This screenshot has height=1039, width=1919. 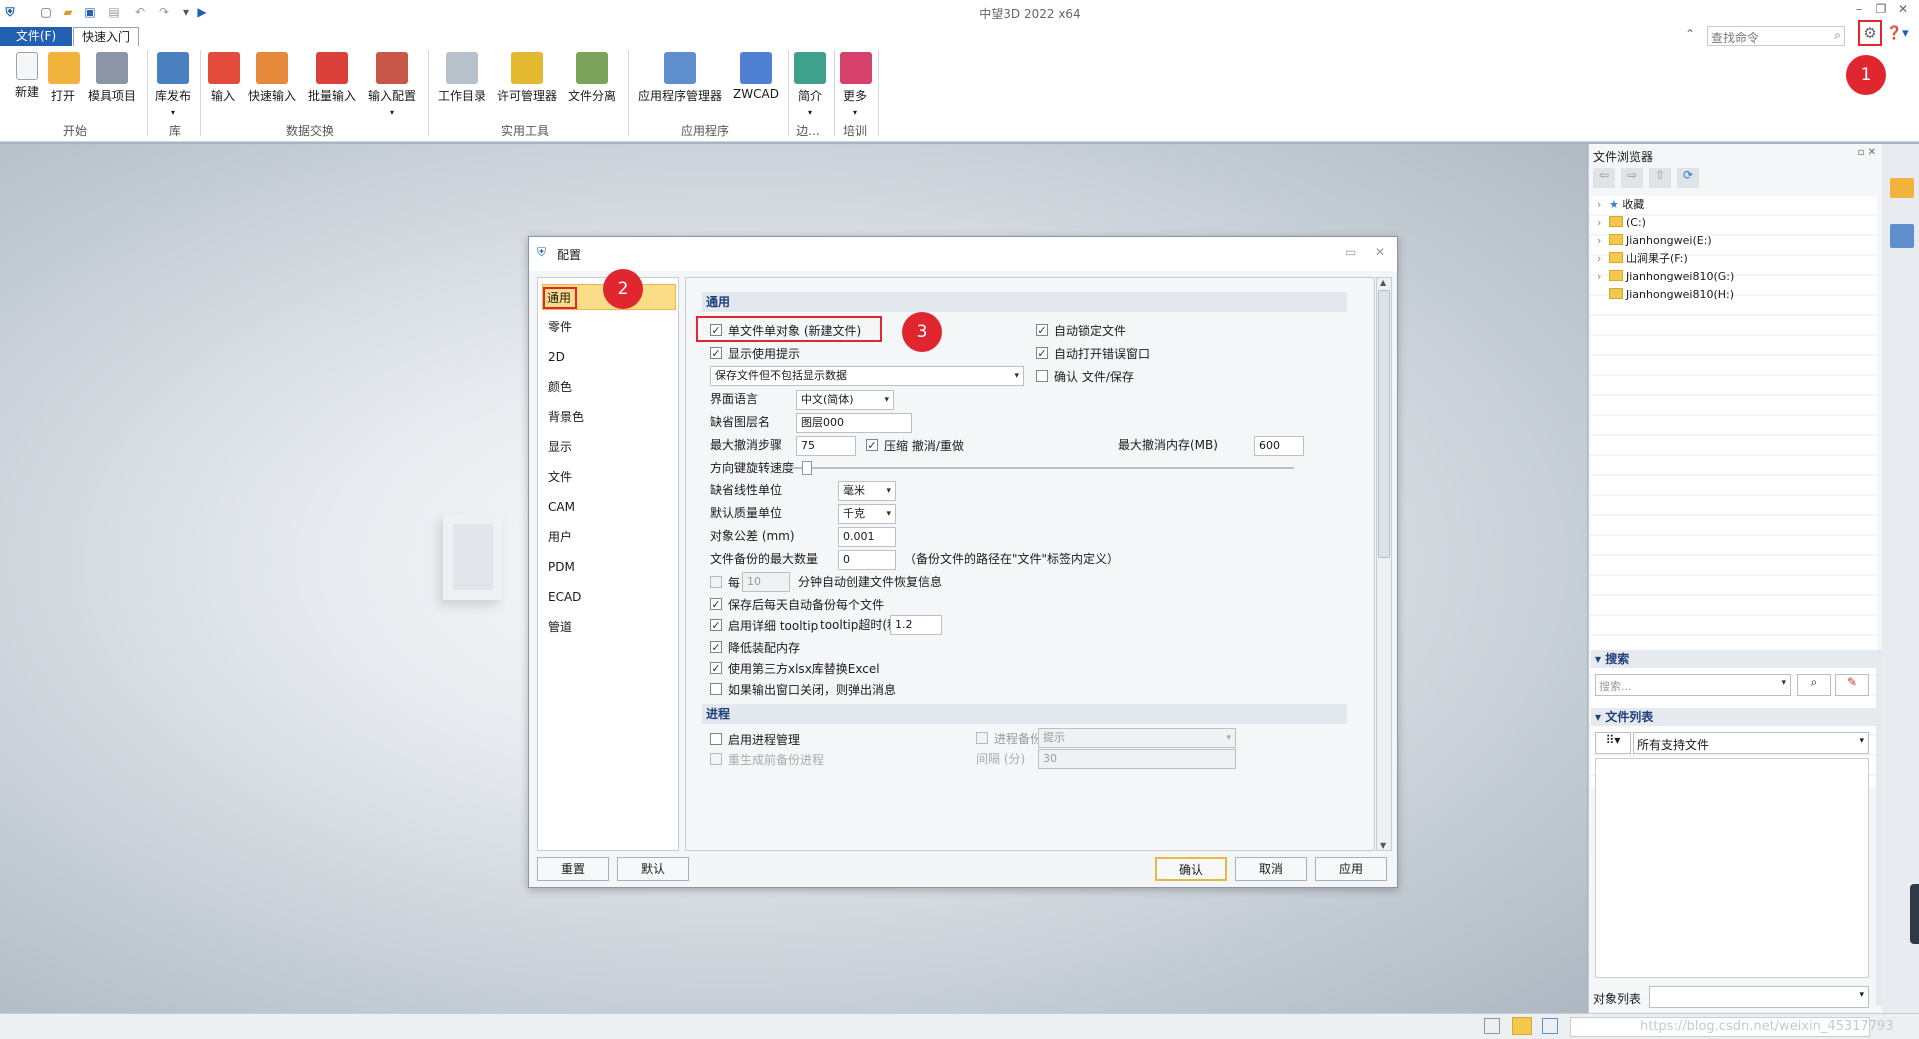 I want to click on file-menu-tab: 文件(F), so click(x=36, y=36).